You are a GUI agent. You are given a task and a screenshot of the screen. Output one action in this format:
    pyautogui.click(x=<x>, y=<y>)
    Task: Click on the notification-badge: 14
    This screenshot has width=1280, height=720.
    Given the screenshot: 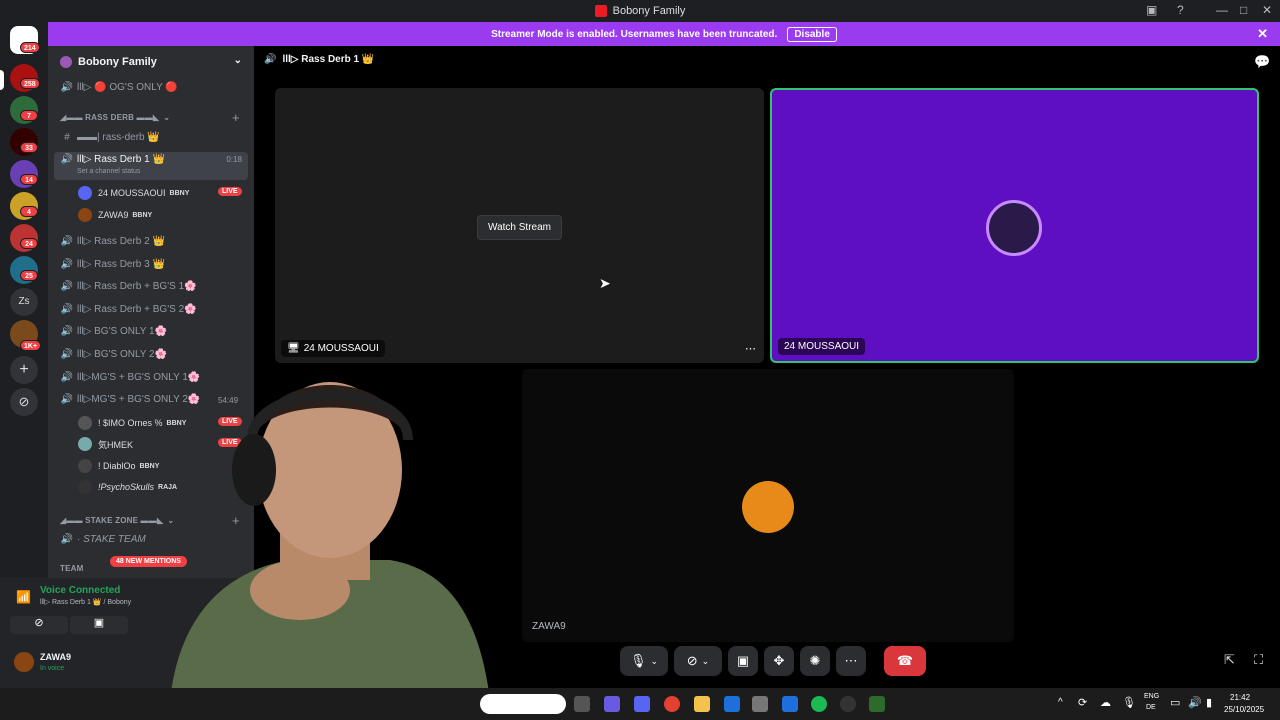 What is the action you would take?
    pyautogui.click(x=29, y=179)
    